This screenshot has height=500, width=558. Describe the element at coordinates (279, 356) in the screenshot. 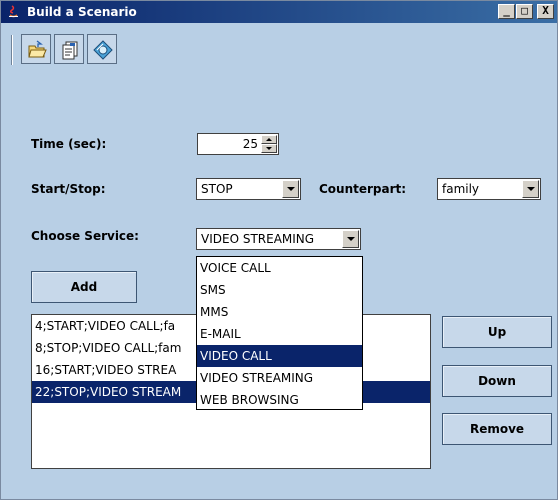

I see `dropdown-option: VIDEO CALL` at that location.